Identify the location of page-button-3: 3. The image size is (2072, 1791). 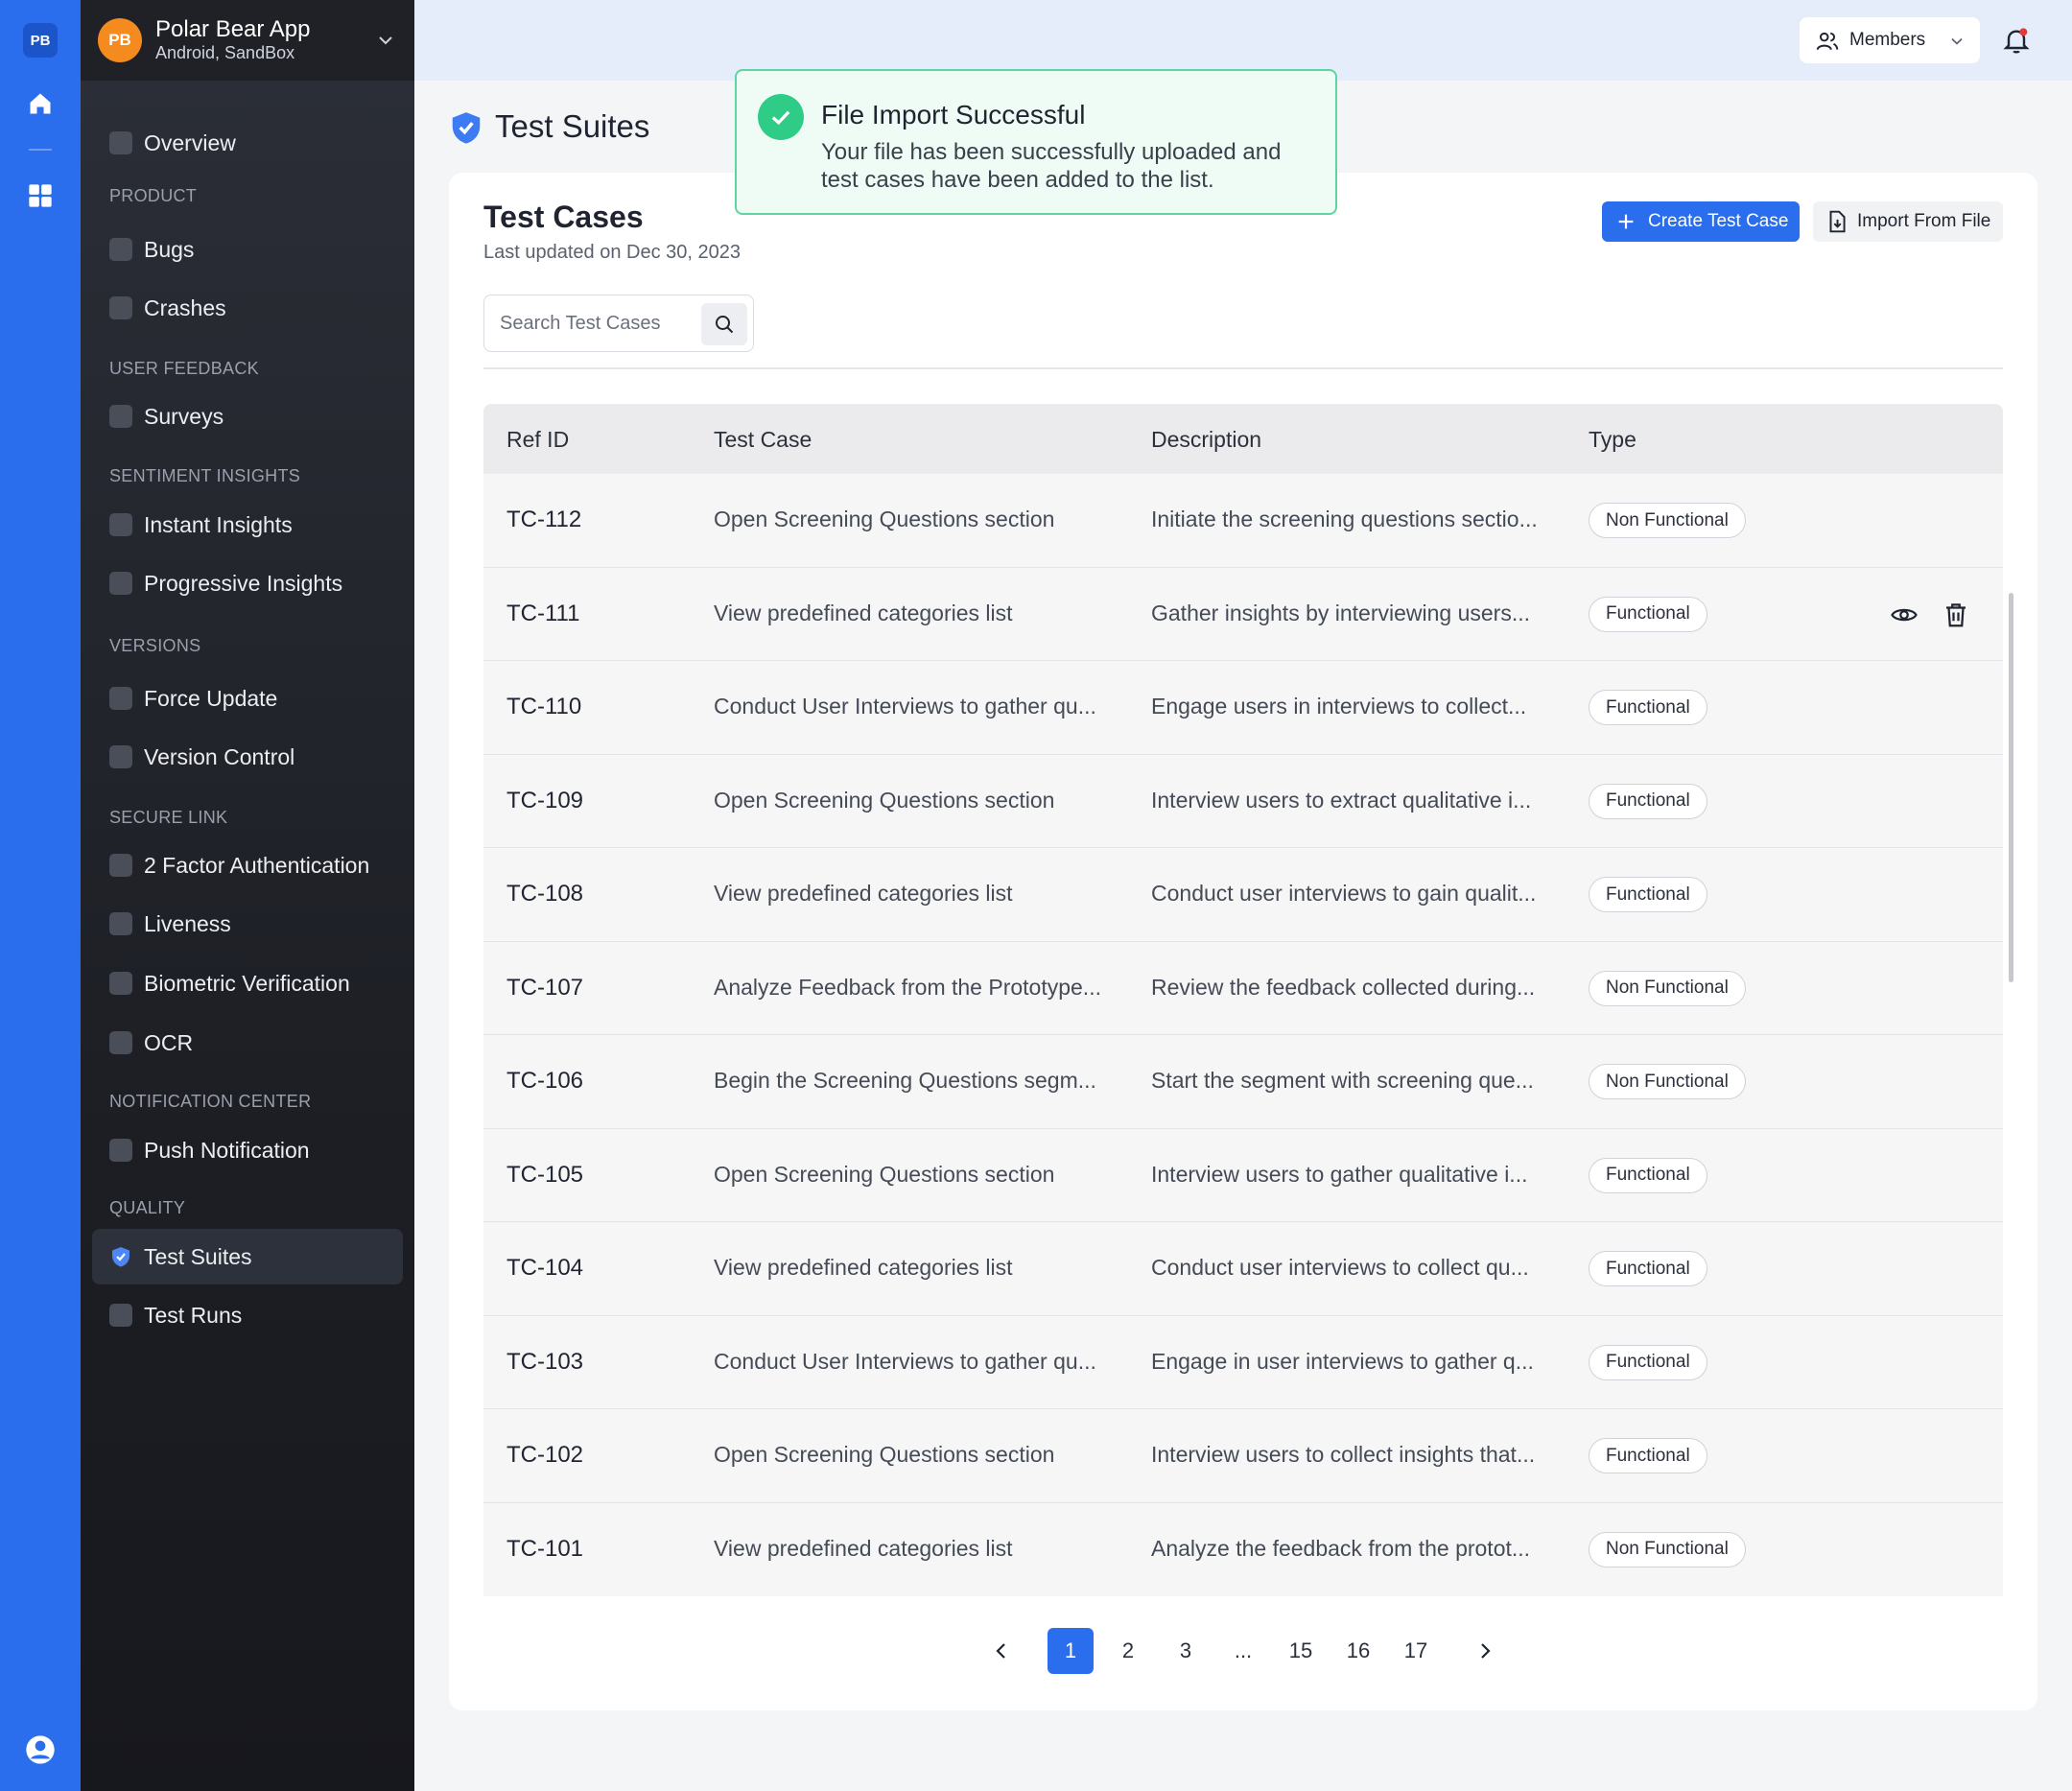
(1186, 1651).